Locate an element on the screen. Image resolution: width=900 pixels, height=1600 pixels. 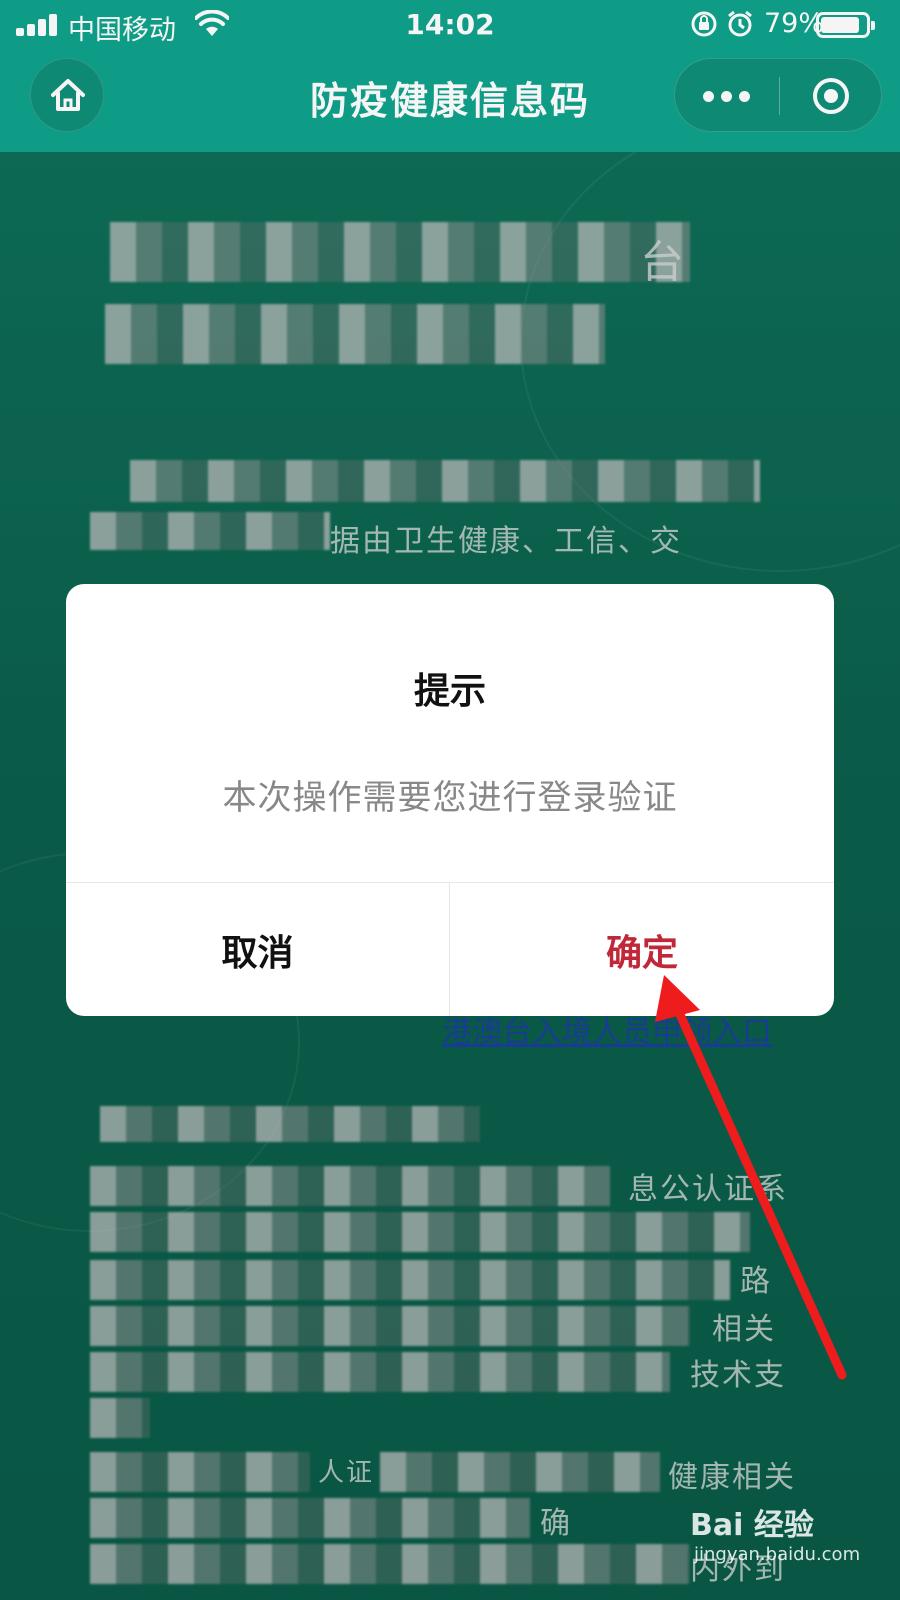
watermark-logo: Bai 经验 is located at coordinates (752, 1525).